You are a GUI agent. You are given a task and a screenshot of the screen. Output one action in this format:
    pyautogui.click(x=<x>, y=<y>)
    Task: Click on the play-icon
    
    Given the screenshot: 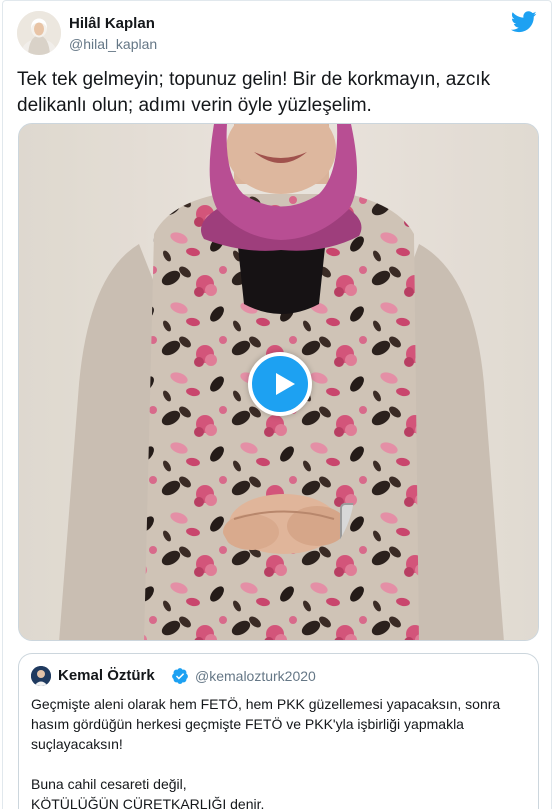 What is the action you would take?
    pyautogui.click(x=285, y=384)
    